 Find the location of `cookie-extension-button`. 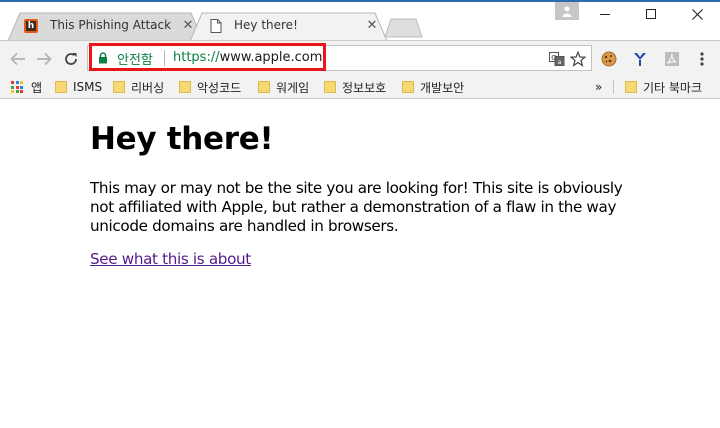

cookie-extension-button is located at coordinates (609, 59).